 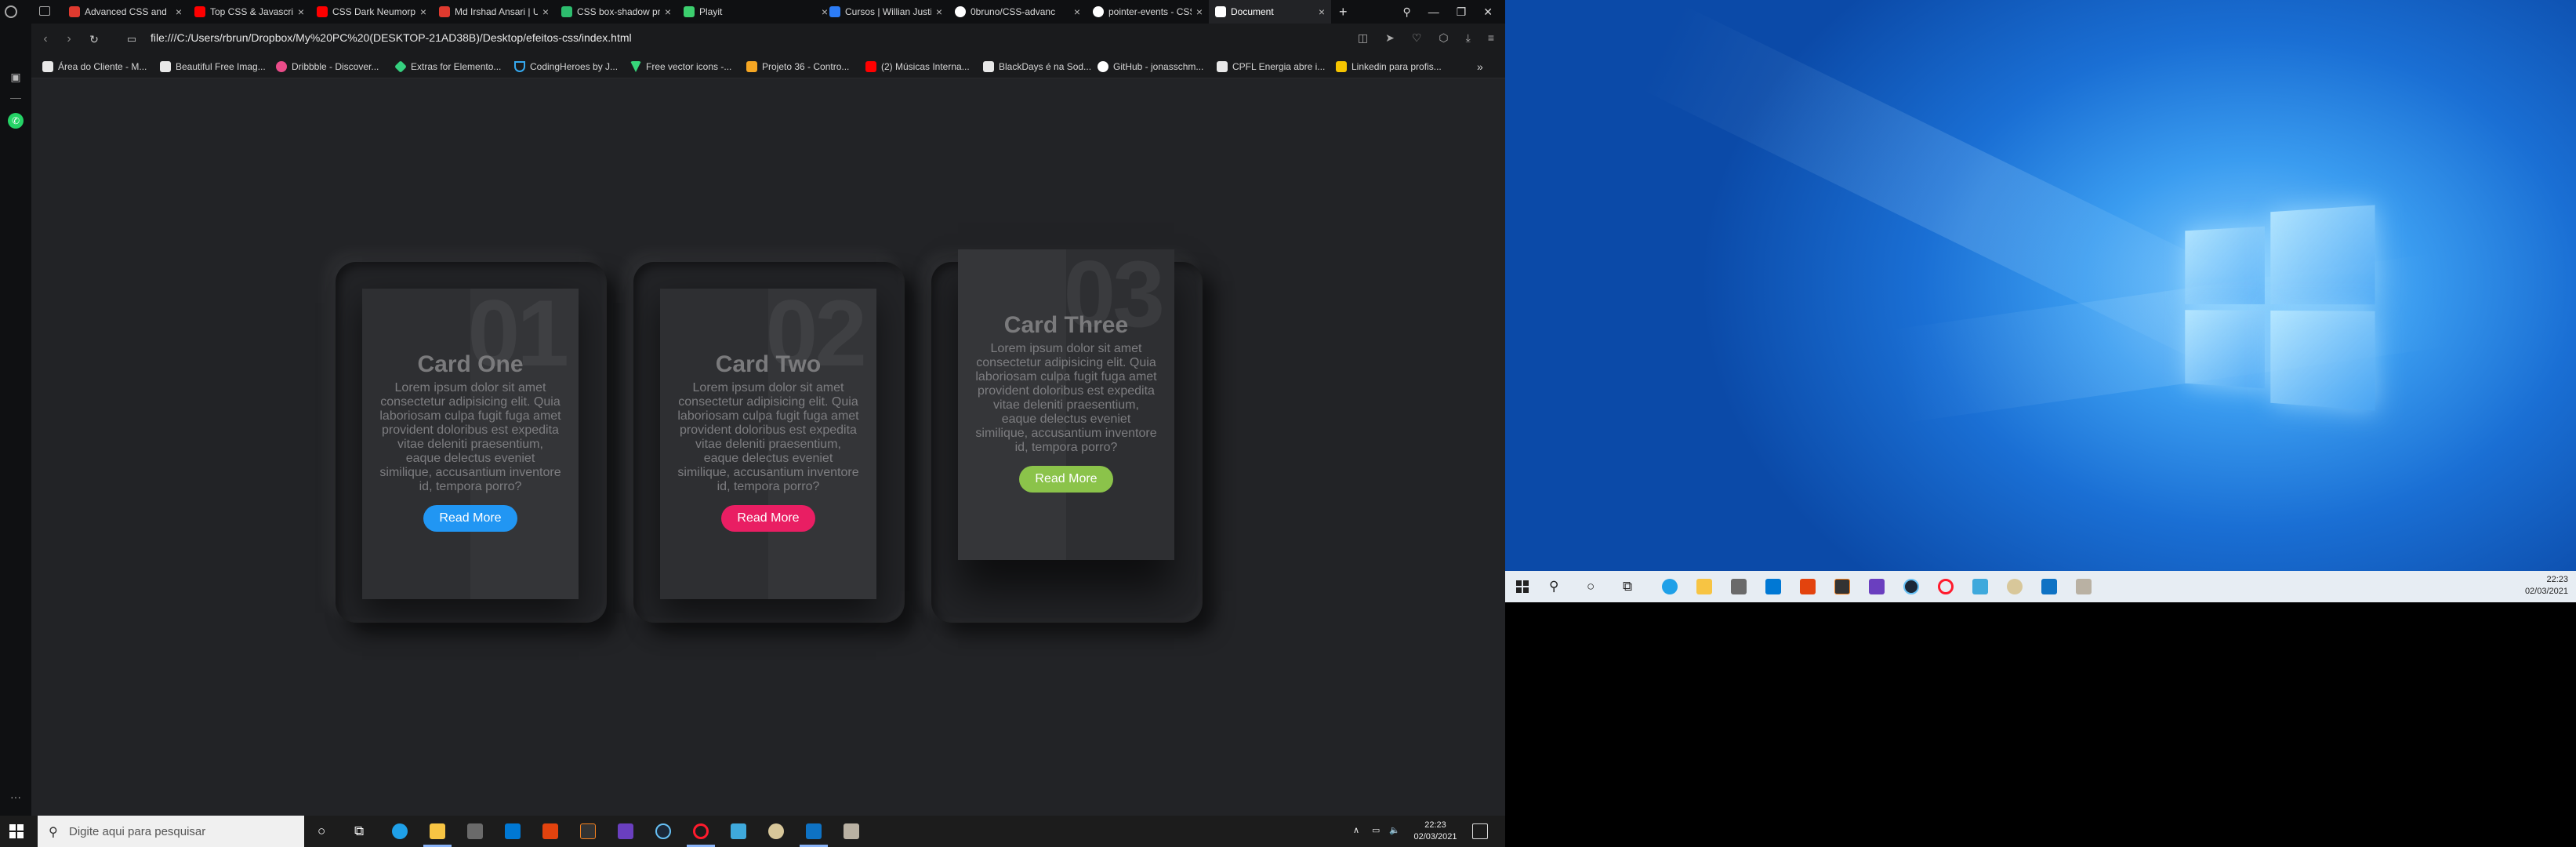 What do you see at coordinates (1390, 38) in the screenshot?
I see `send-icon: ➤` at bounding box center [1390, 38].